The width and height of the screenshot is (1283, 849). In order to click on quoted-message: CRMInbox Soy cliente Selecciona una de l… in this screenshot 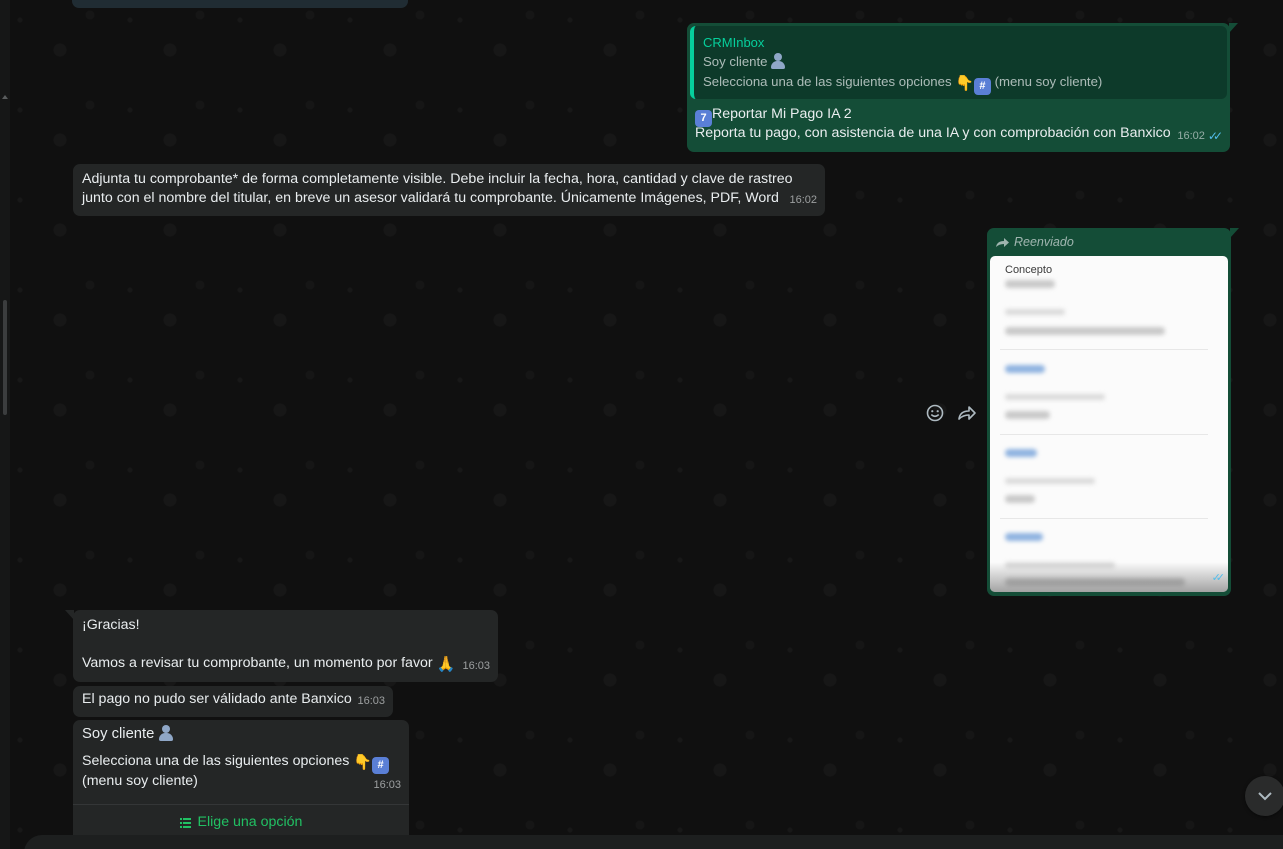, I will do `click(958, 62)`.